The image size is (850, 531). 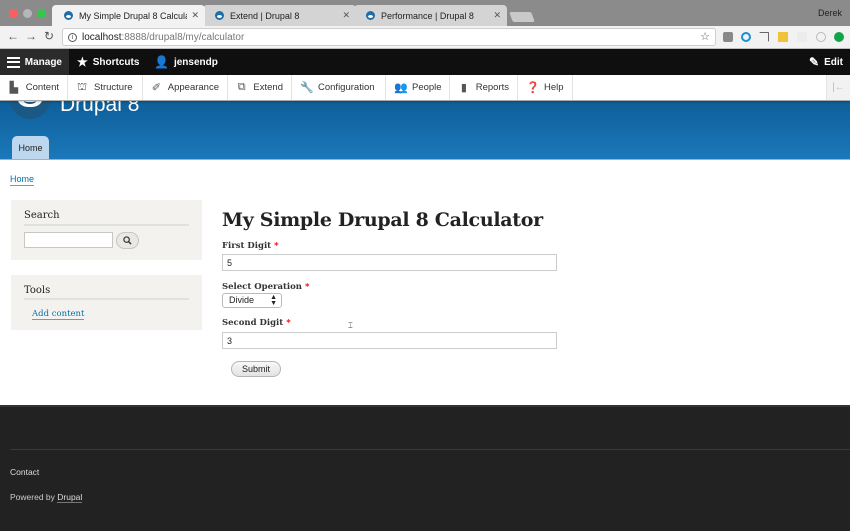 What do you see at coordinates (156, 88) in the screenshot?
I see `appearance-icon: ✐` at bounding box center [156, 88].